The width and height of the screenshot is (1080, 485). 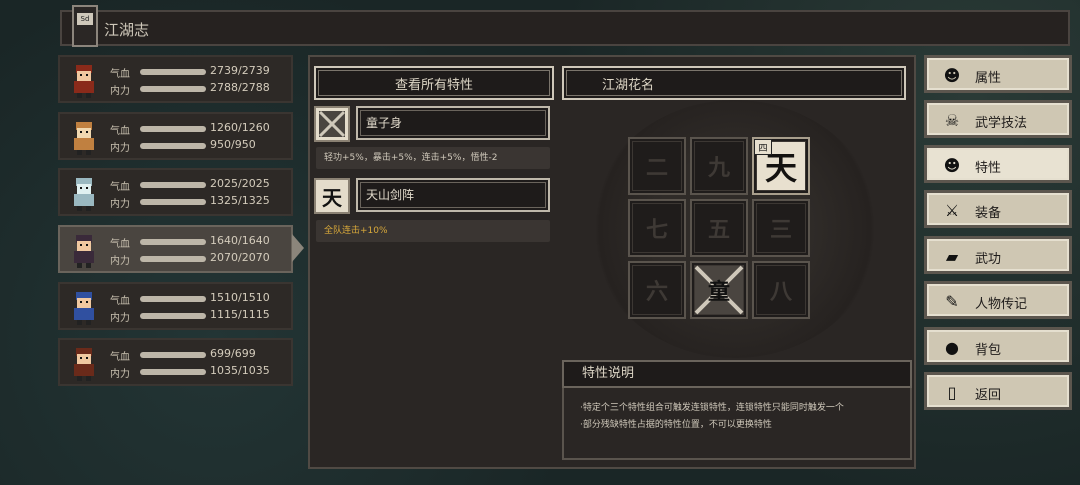 I want to click on trait-grid-cell: 天四, so click(x=781, y=166).